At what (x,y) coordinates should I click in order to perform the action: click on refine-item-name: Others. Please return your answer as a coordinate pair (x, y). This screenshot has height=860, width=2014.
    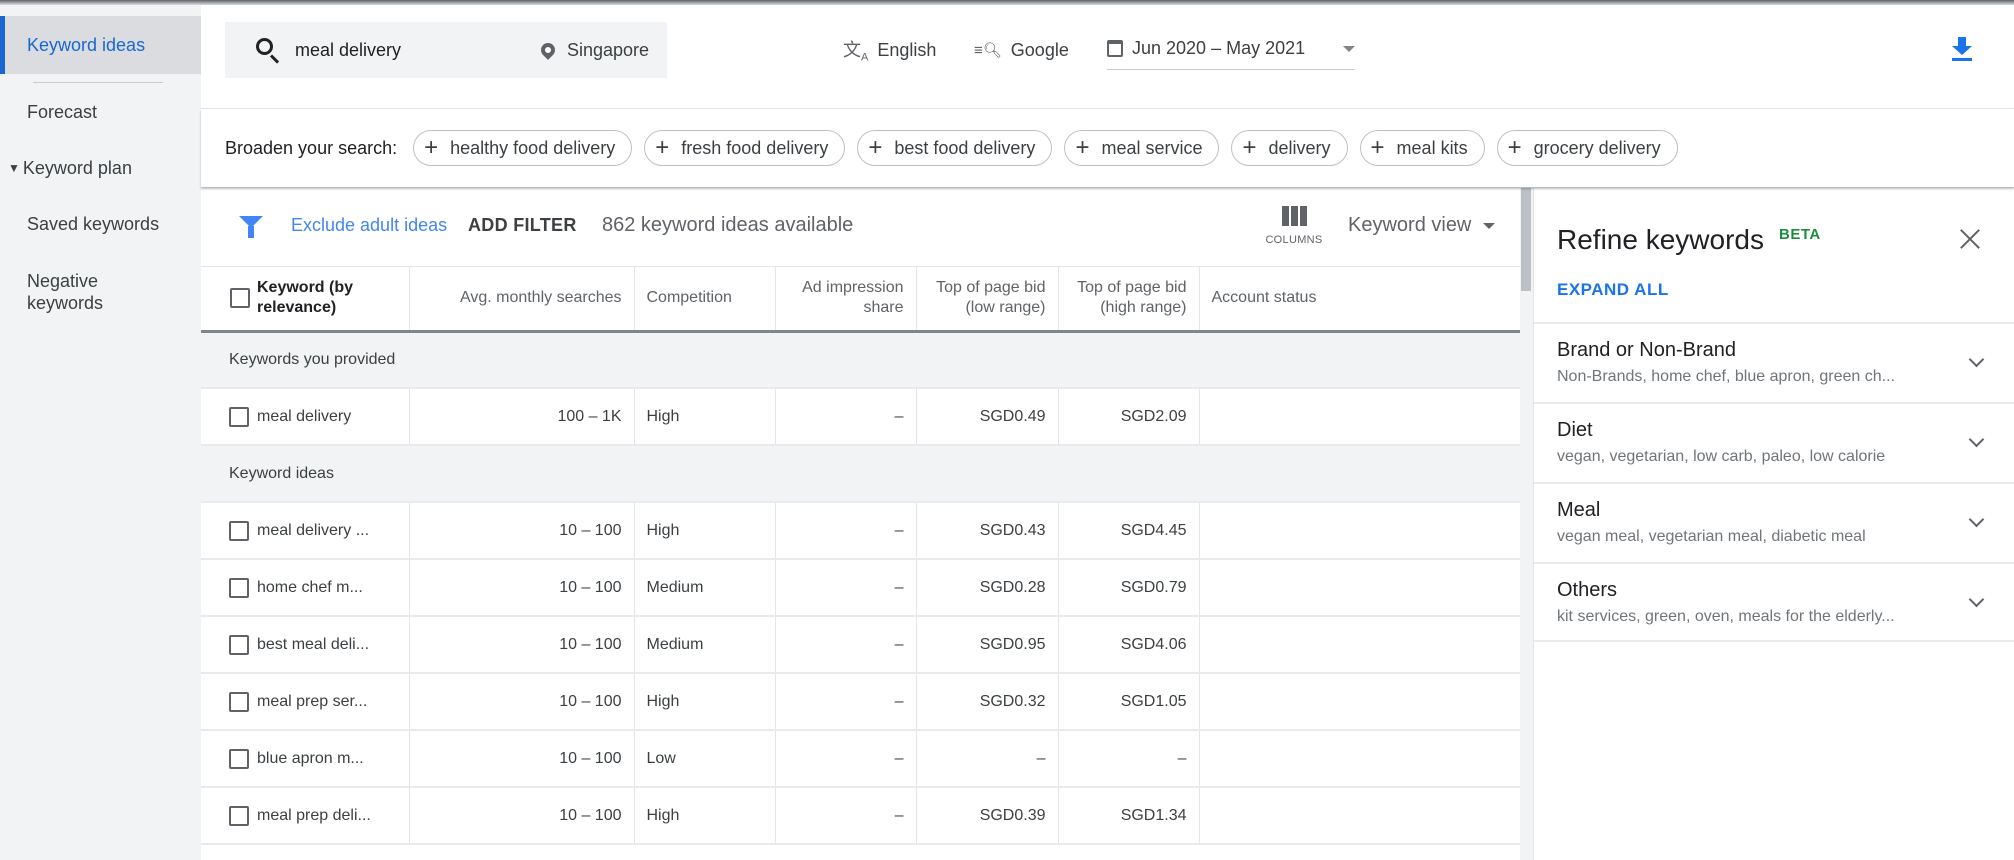
    Looking at the image, I should click on (1587, 590).